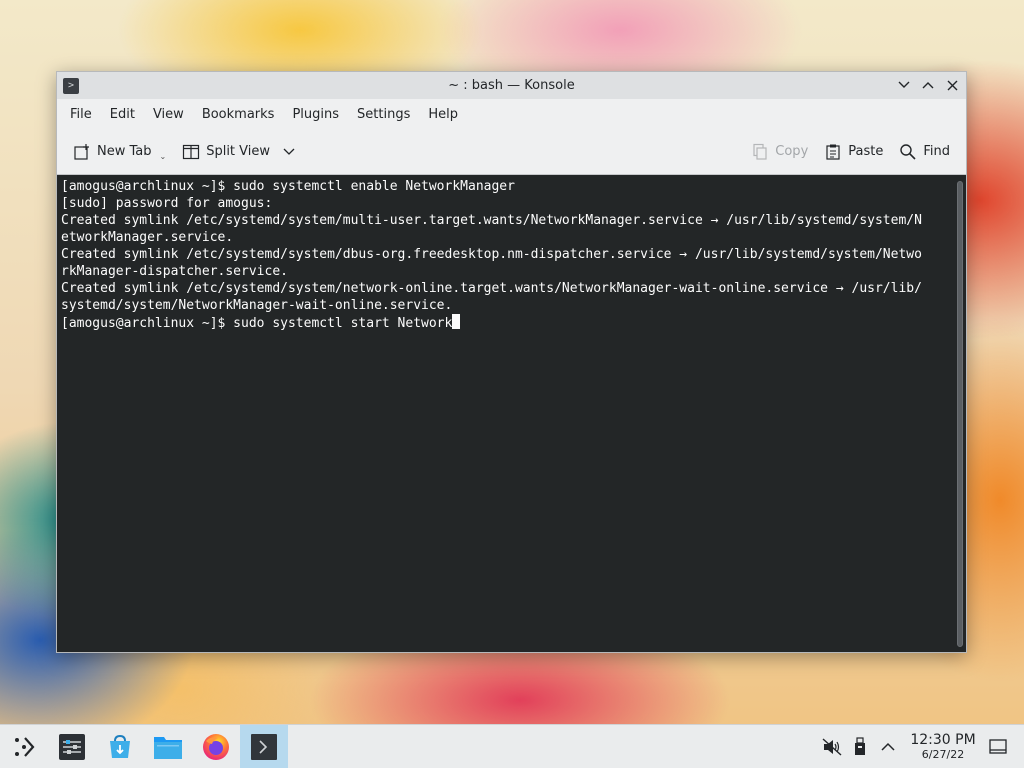  Describe the element at coordinates (866, 151) in the screenshot. I see `paste-label: Paste` at that location.